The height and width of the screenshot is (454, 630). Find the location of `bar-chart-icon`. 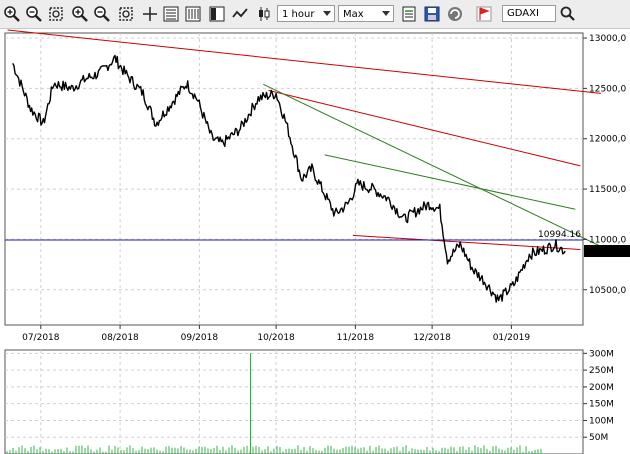

bar-chart-icon is located at coordinates (171, 14).